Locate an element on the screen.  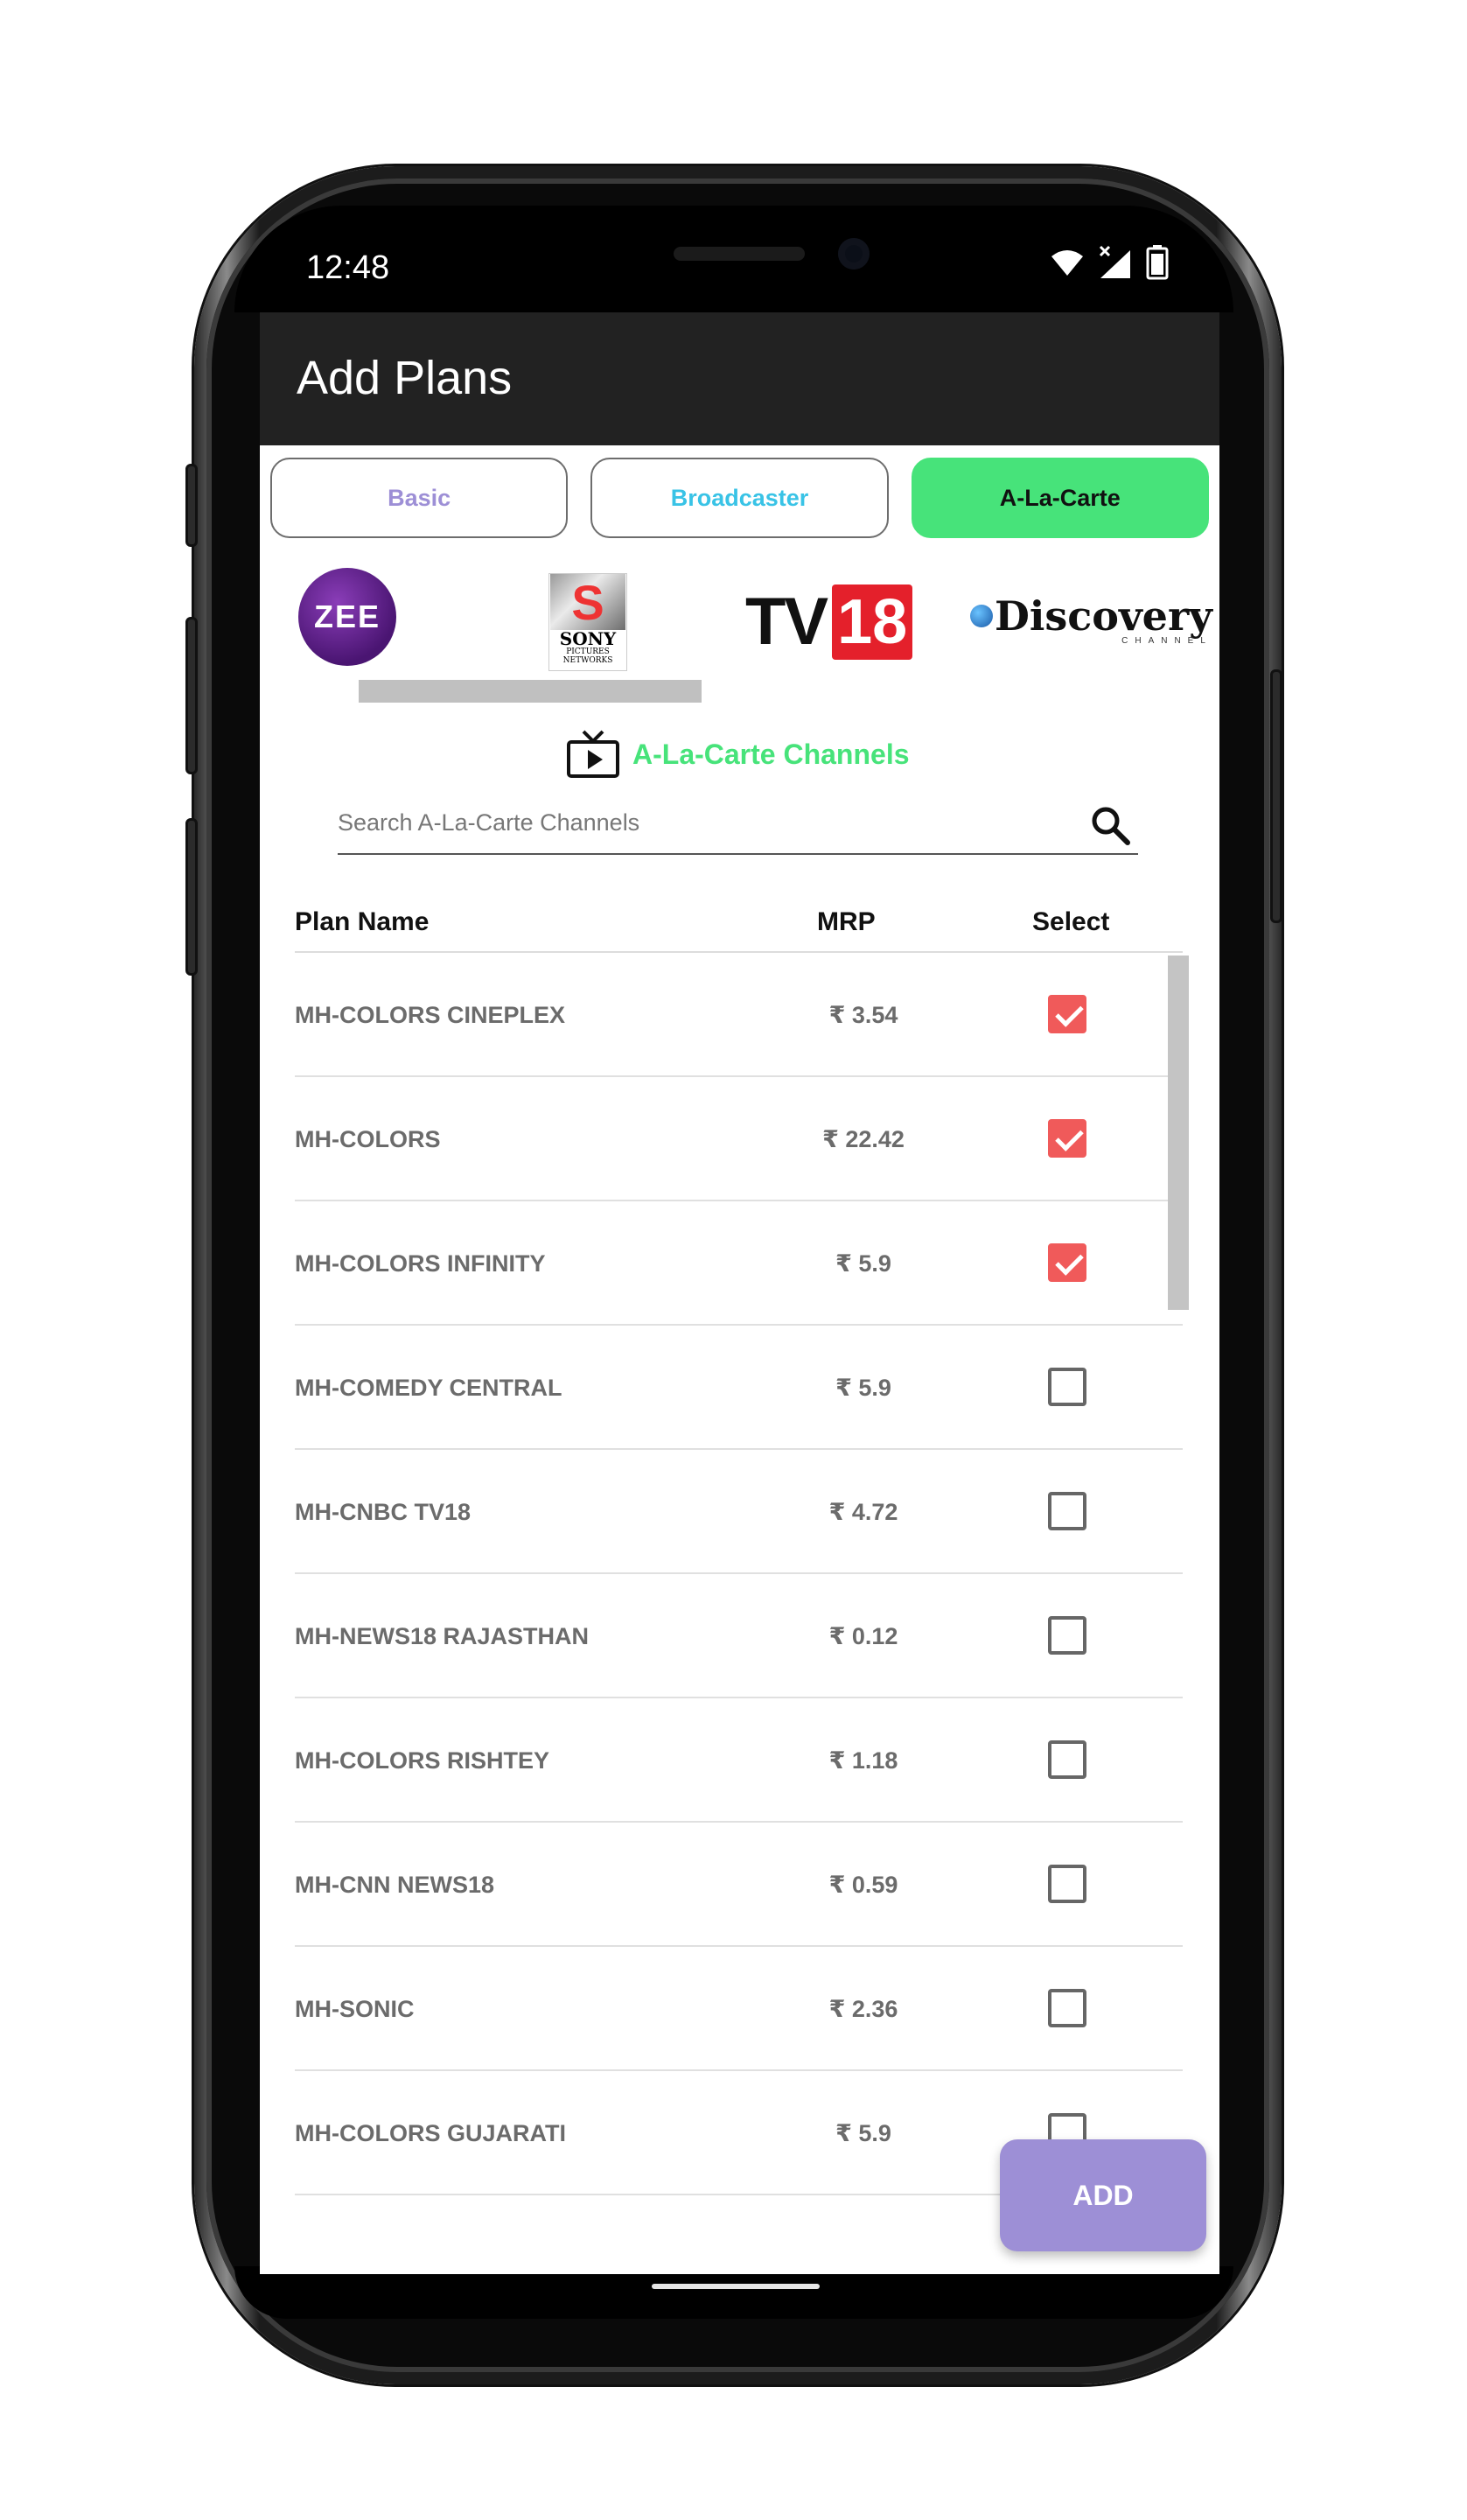
plan-mrp: ₹ 4.72 is located at coordinates (863, 1512).